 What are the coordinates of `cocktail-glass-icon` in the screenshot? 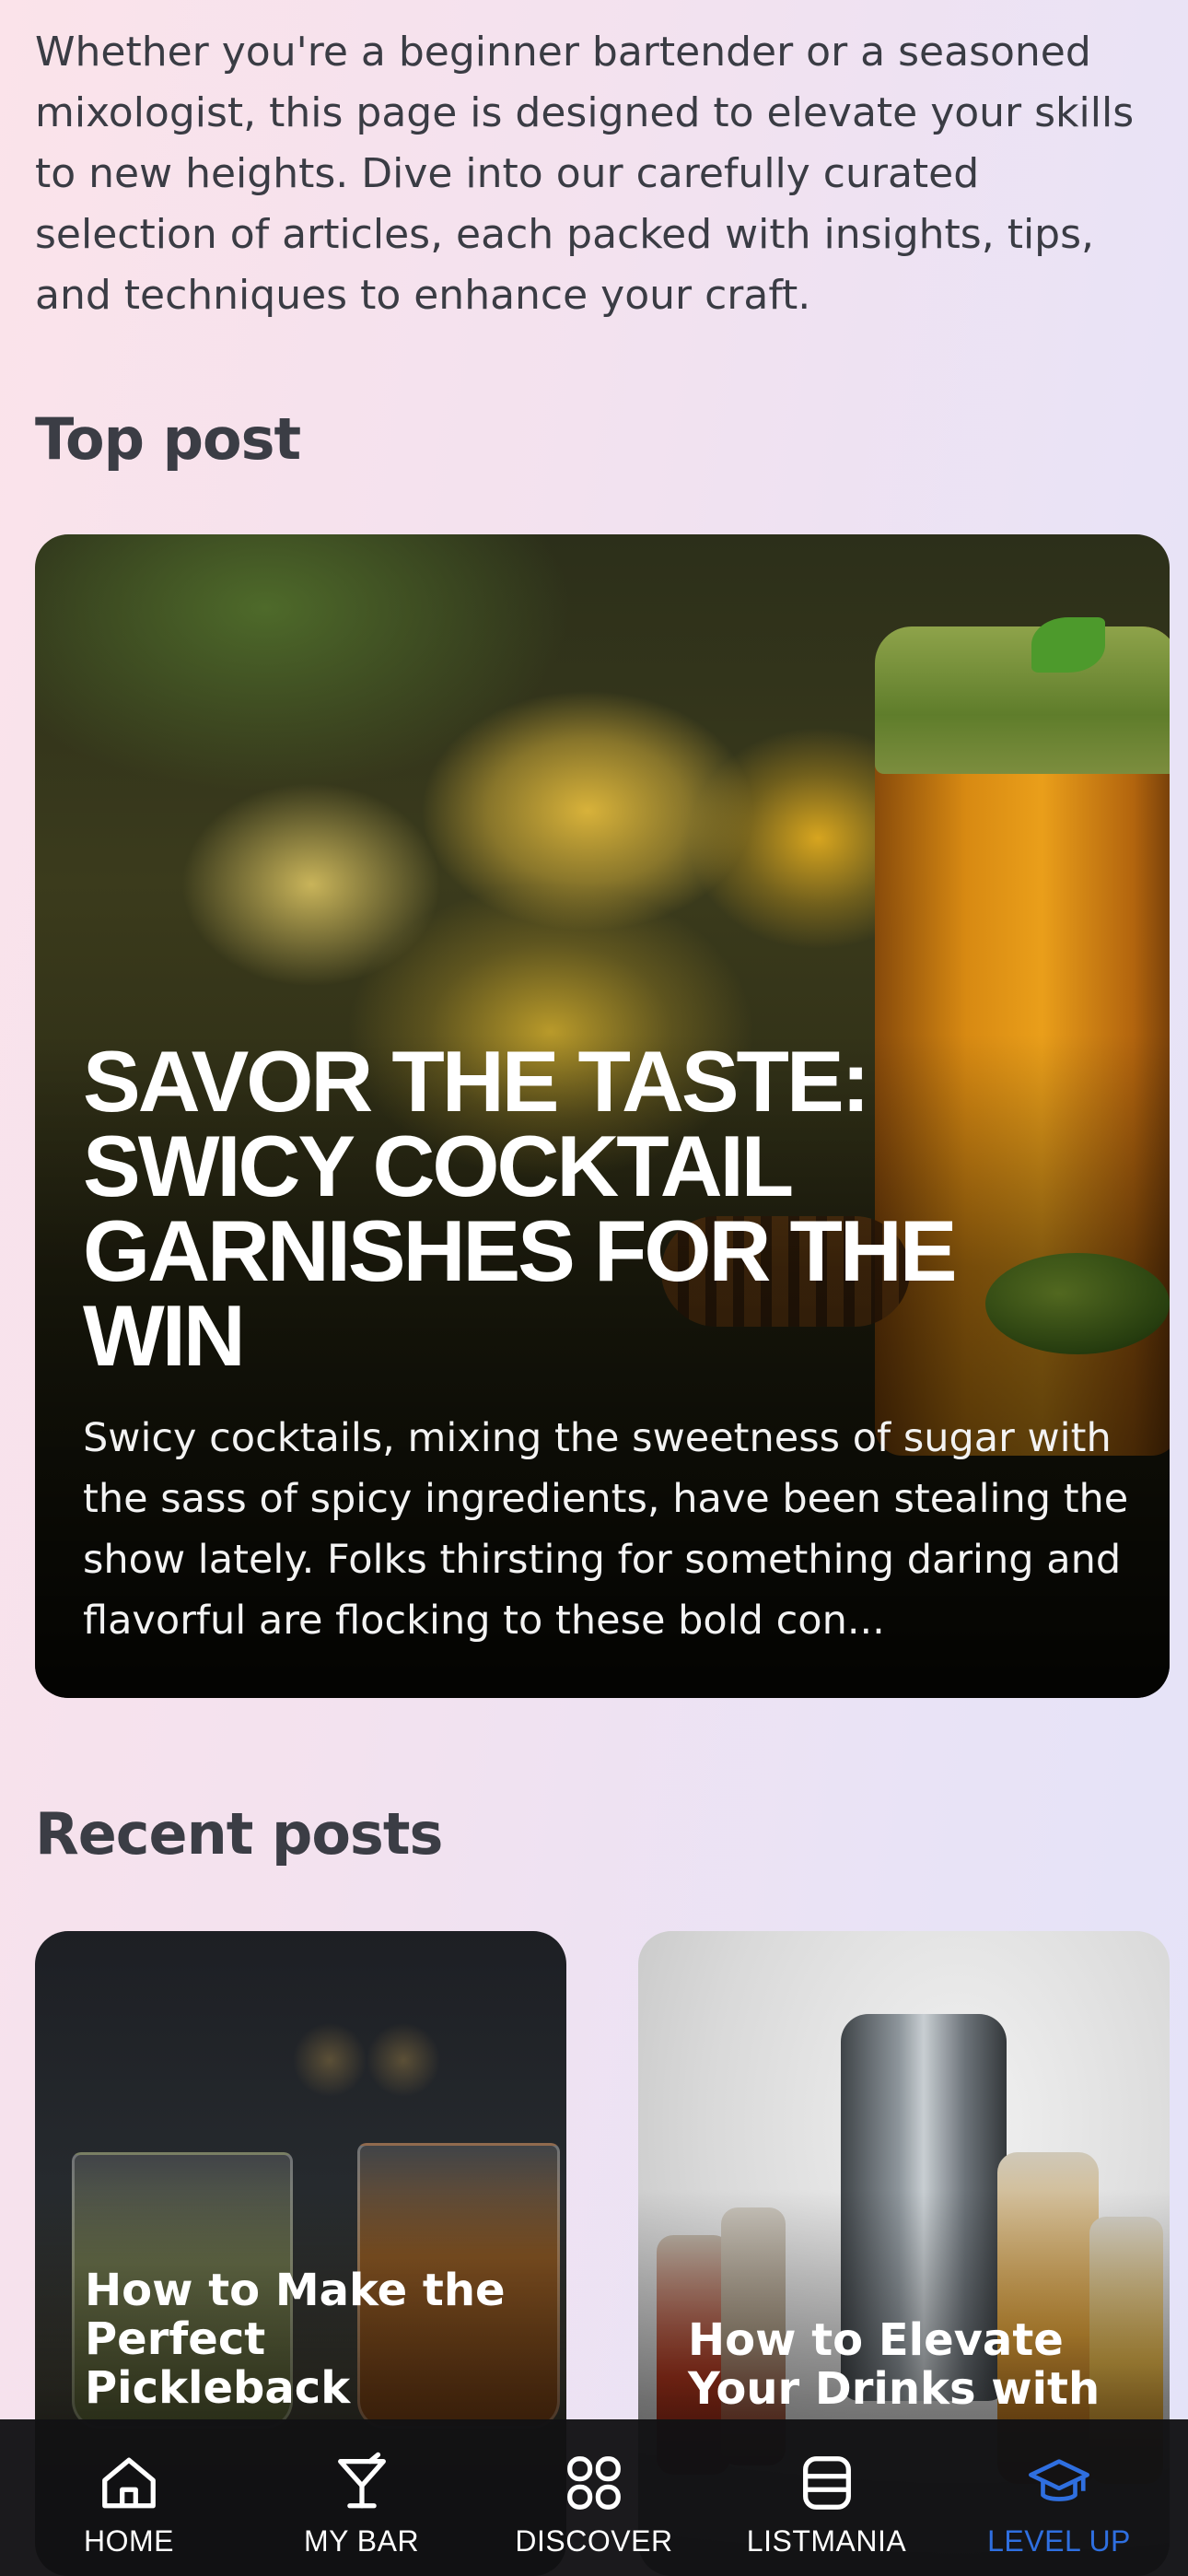 It's located at (361, 2480).